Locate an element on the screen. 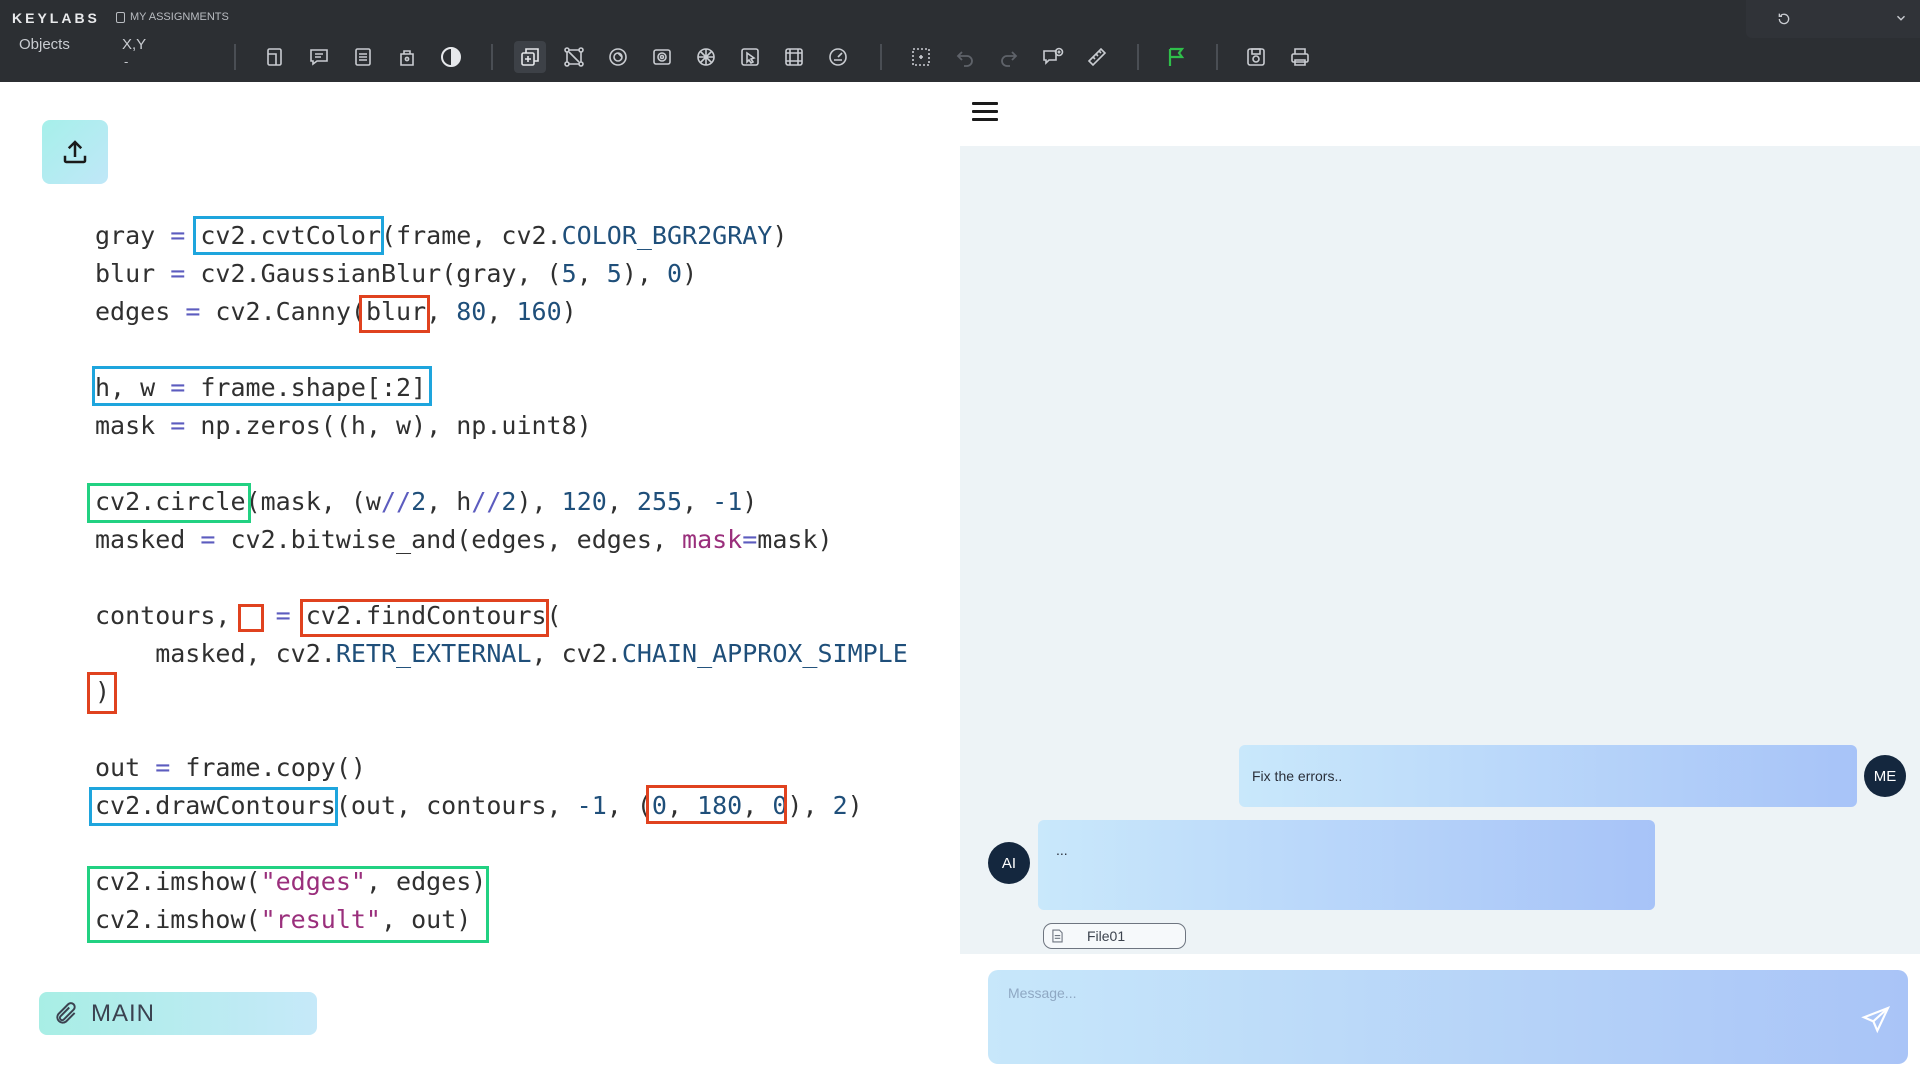 The width and height of the screenshot is (1920, 1080). code-token: , edges) is located at coordinates (426, 881).